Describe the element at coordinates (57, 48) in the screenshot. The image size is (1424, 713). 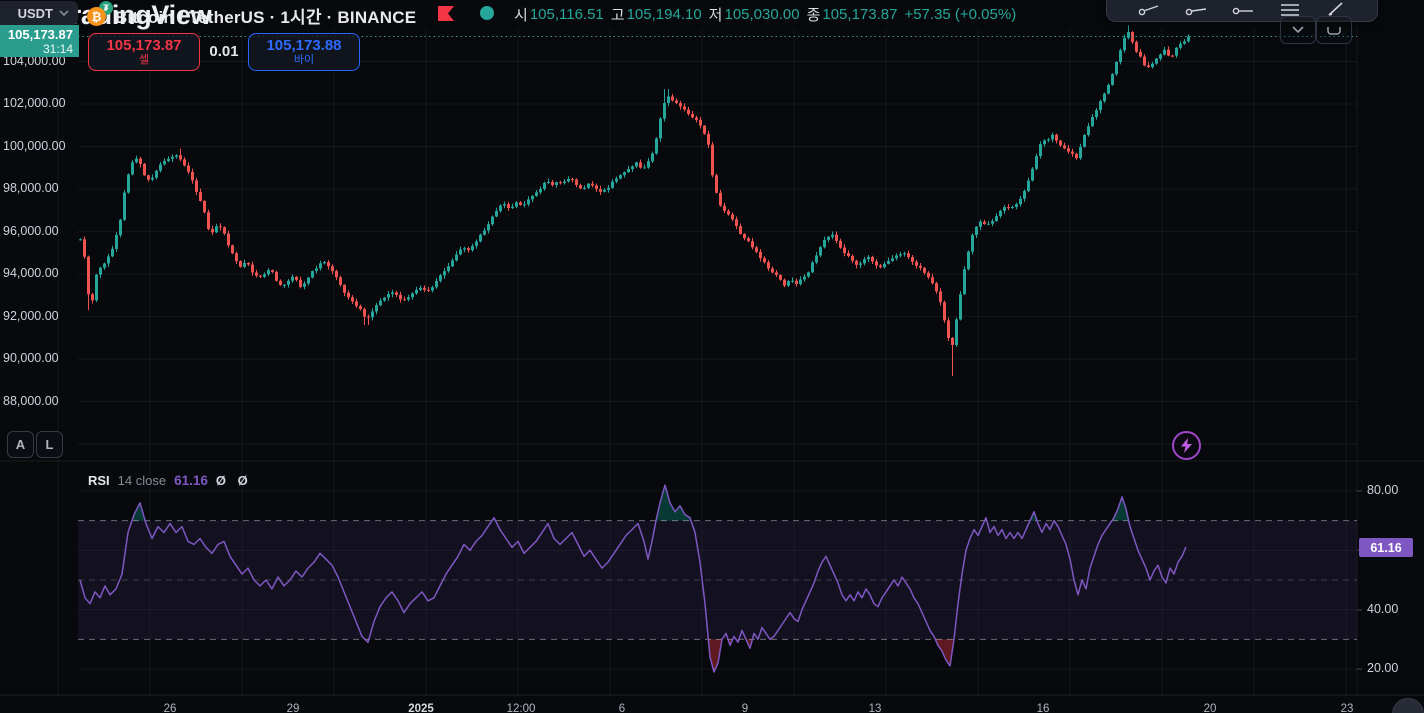
I see `bar-countdown: 31:14` at that location.